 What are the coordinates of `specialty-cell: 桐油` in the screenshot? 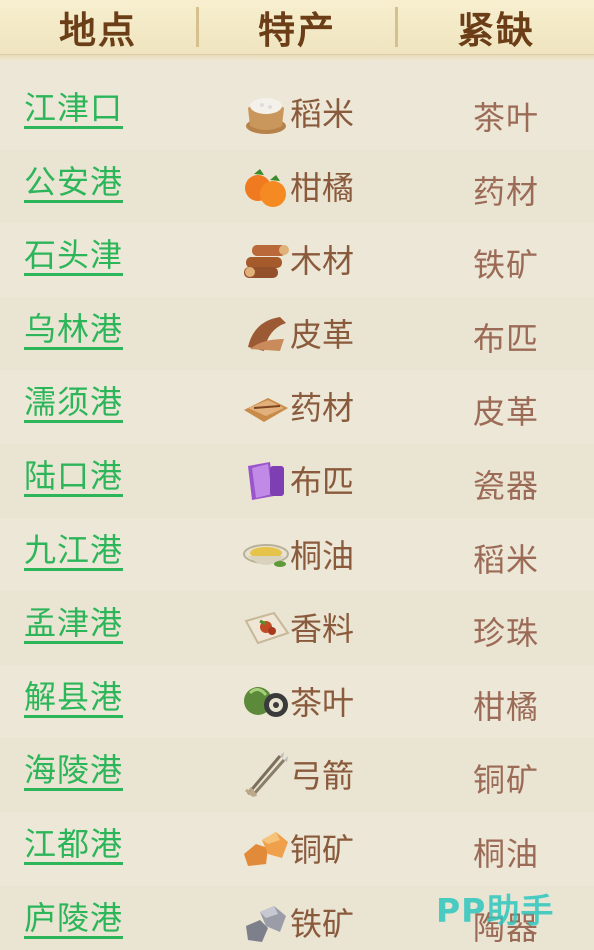 It's located at (297, 554).